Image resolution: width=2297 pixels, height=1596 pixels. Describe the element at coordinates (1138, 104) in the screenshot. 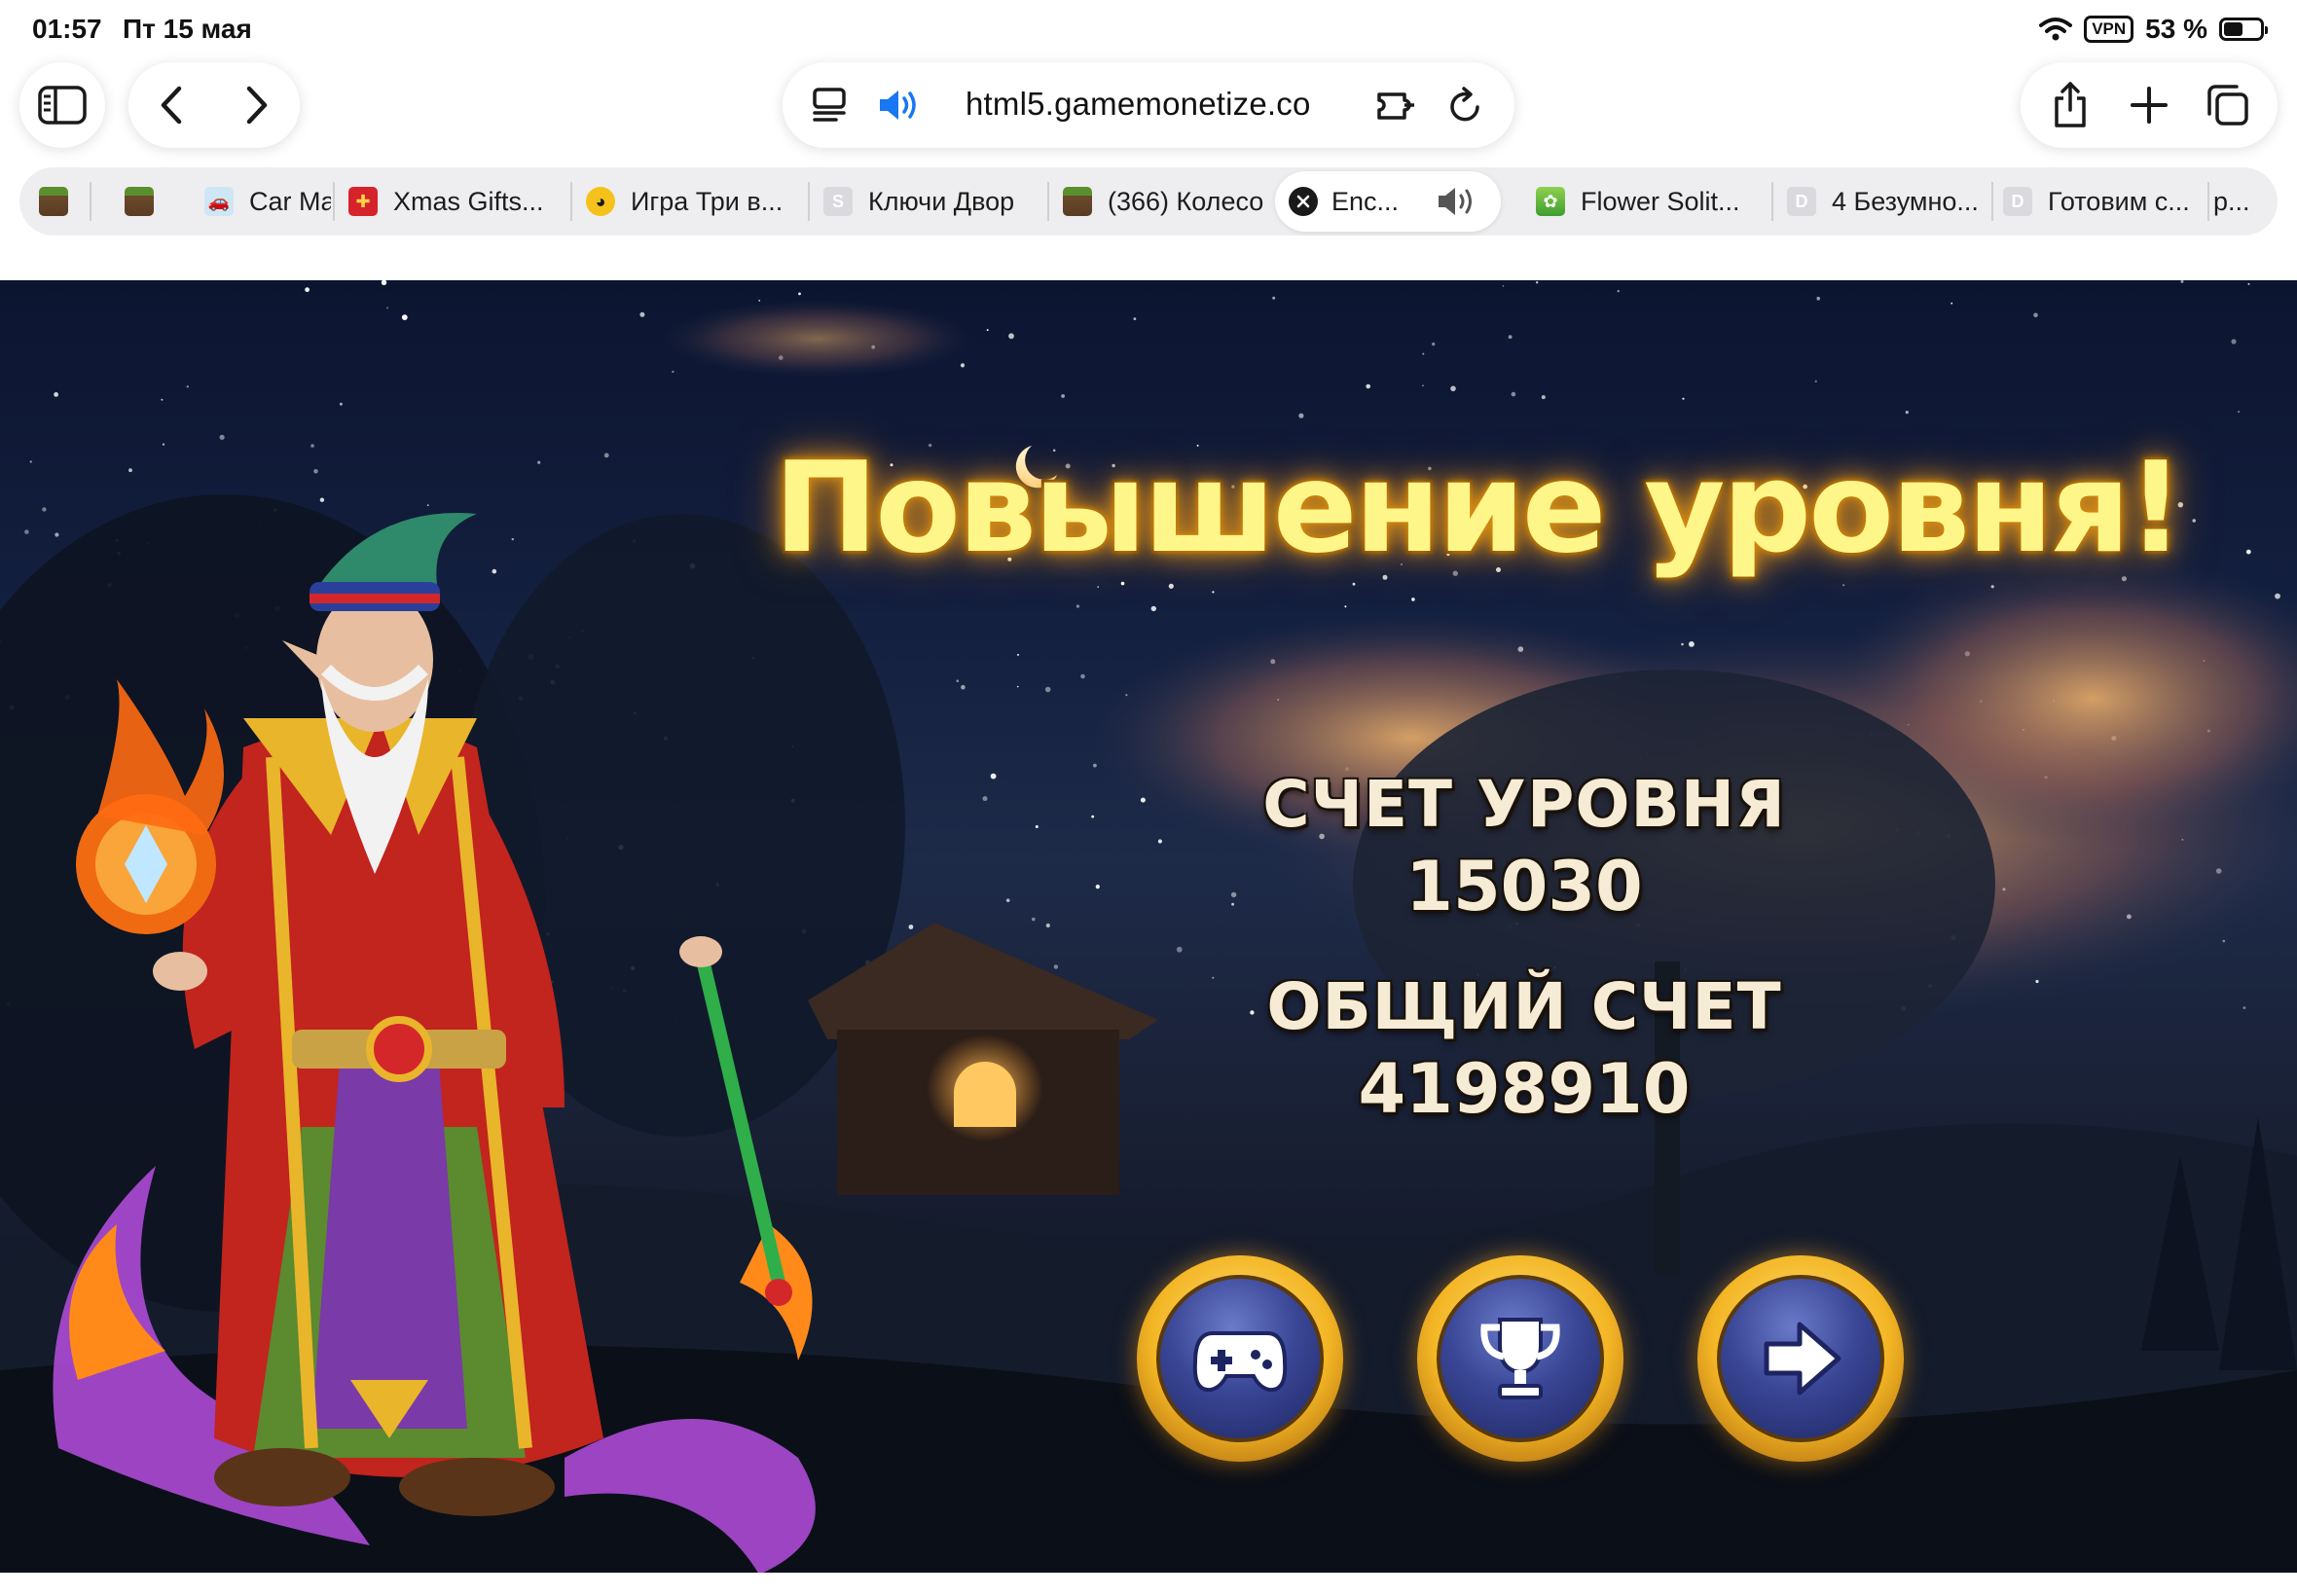

I see `url-text: html5.gamemonetize.co` at that location.